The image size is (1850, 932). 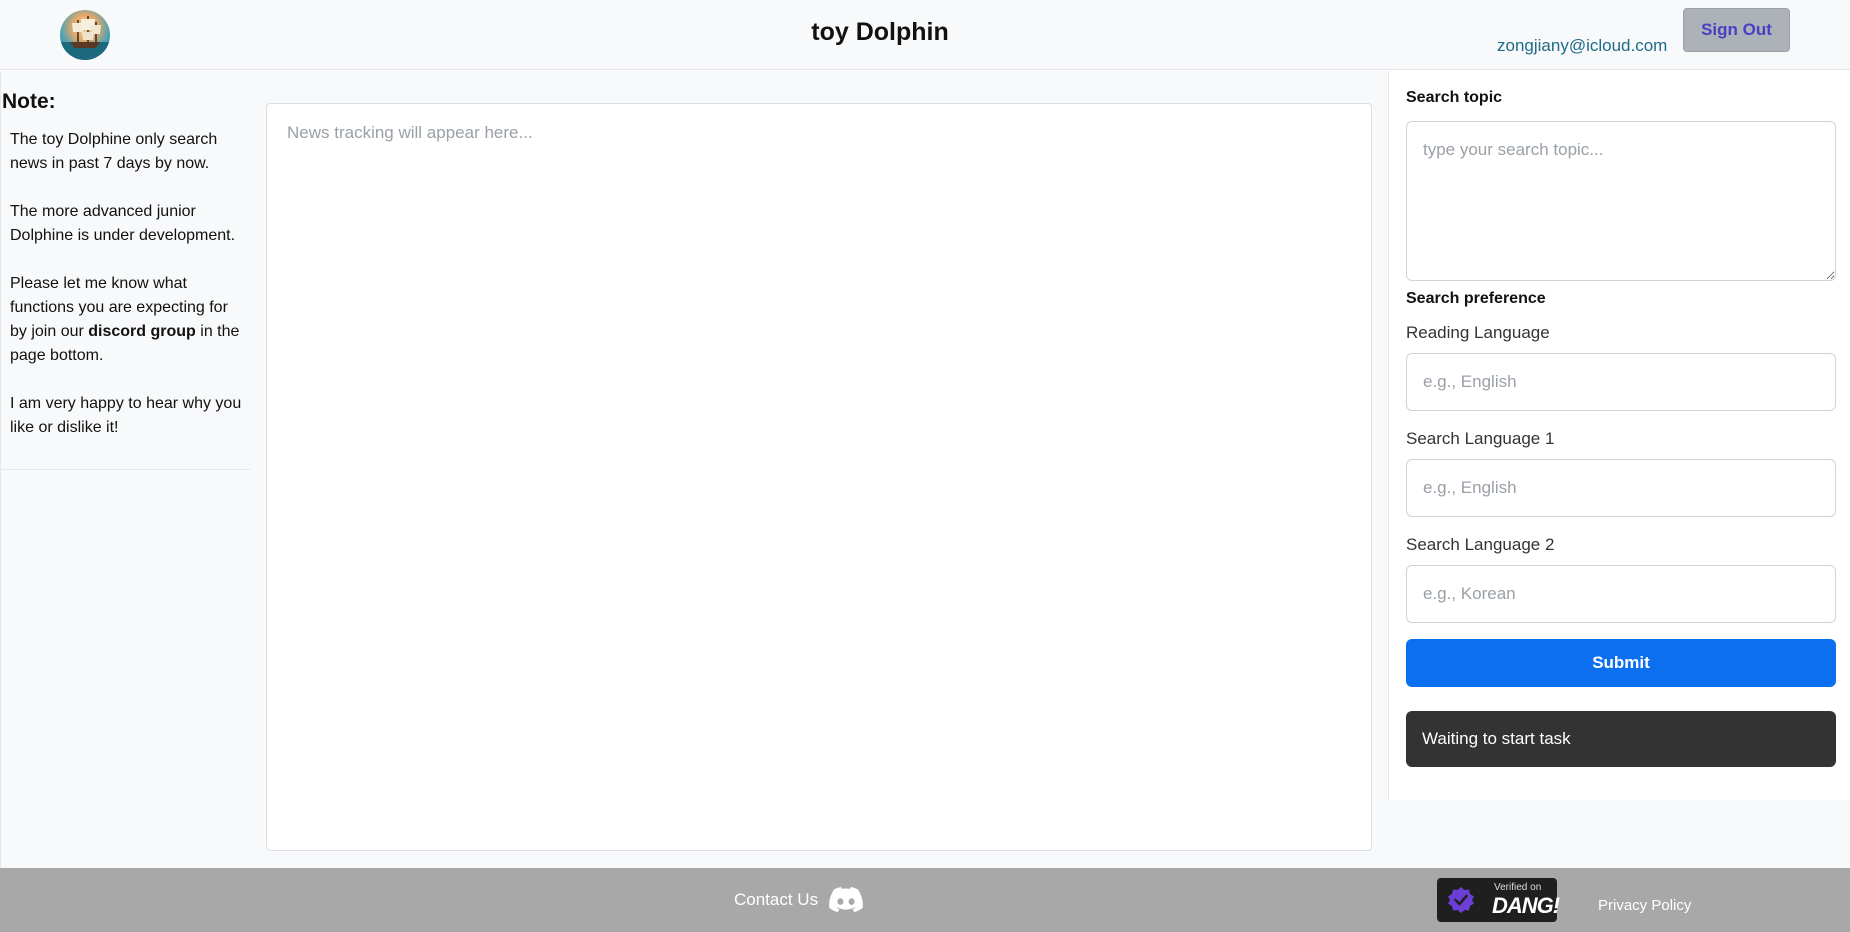 What do you see at coordinates (1582, 45) in the screenshot?
I see `user-email: zongjiany@icloud.com` at bounding box center [1582, 45].